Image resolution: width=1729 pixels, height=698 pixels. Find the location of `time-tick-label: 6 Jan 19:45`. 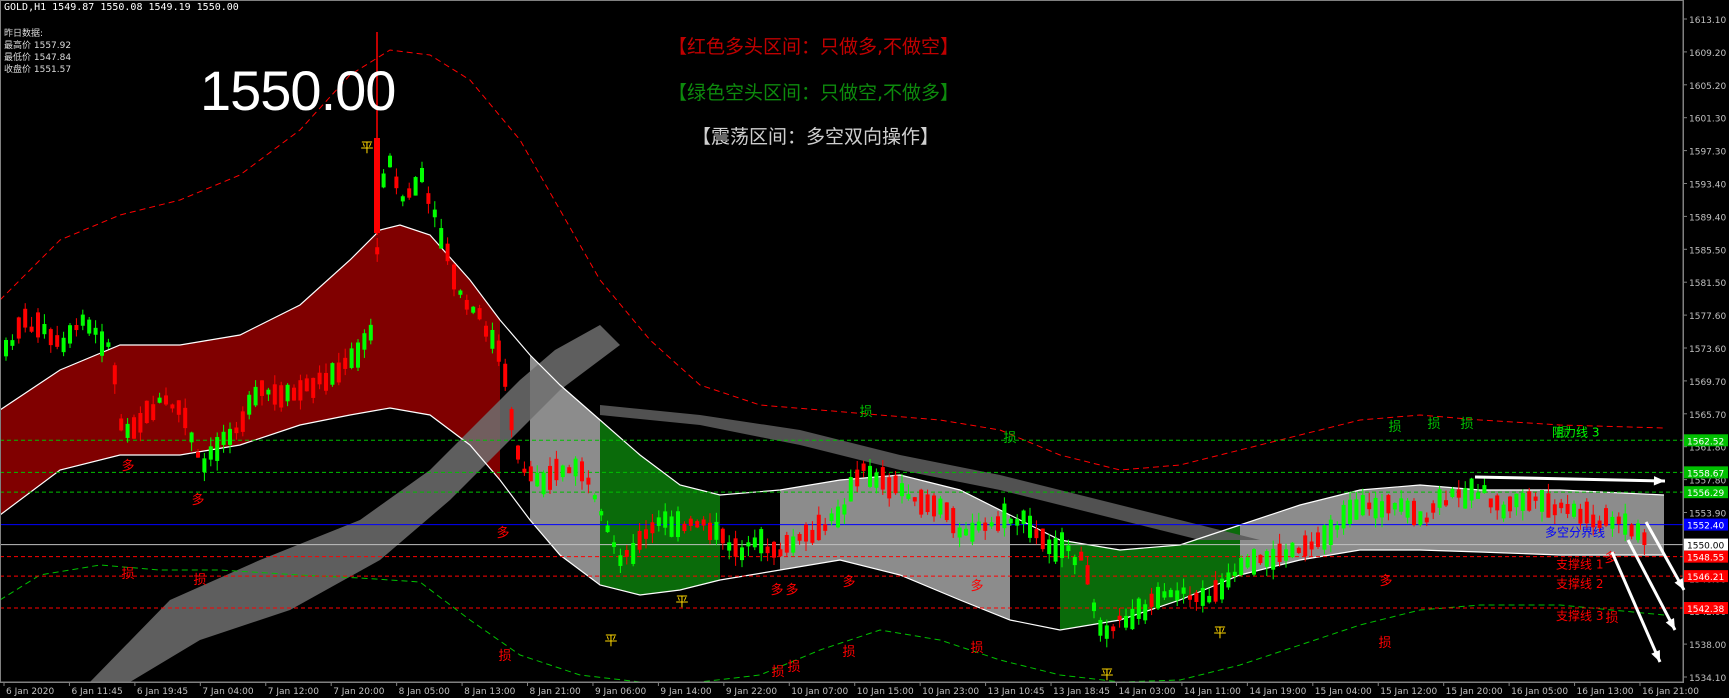

time-tick-label: 6 Jan 19:45 is located at coordinates (162, 692).